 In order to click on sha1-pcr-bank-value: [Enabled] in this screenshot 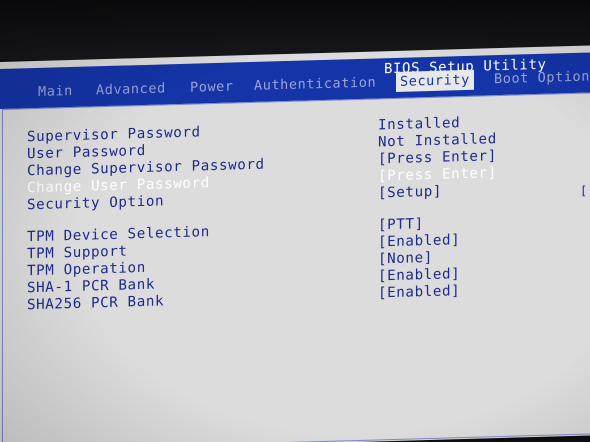, I will do `click(419, 275)`.